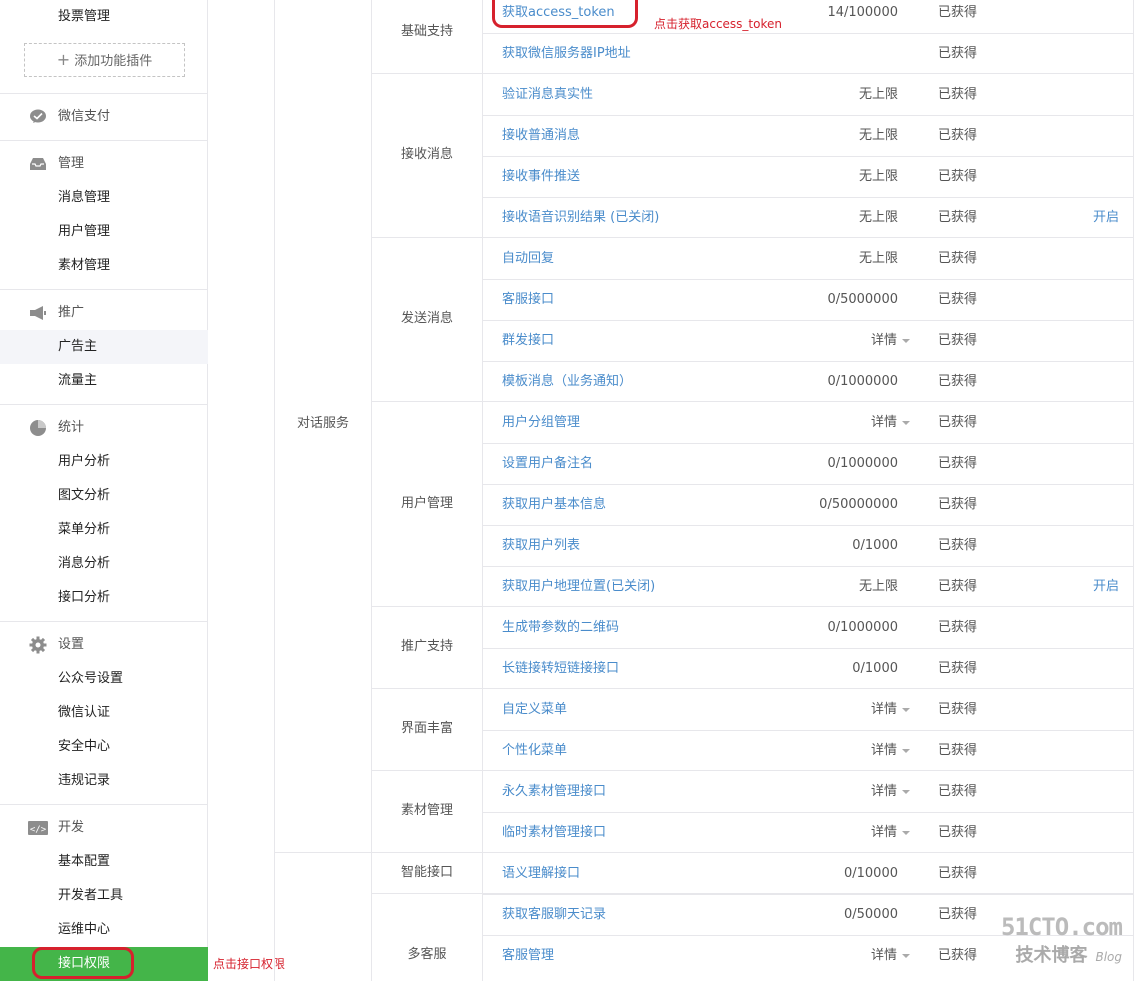 The width and height of the screenshot is (1134, 981). Describe the element at coordinates (84, 17) in the screenshot. I see `sidebar-item-vote: 投票管理` at that location.